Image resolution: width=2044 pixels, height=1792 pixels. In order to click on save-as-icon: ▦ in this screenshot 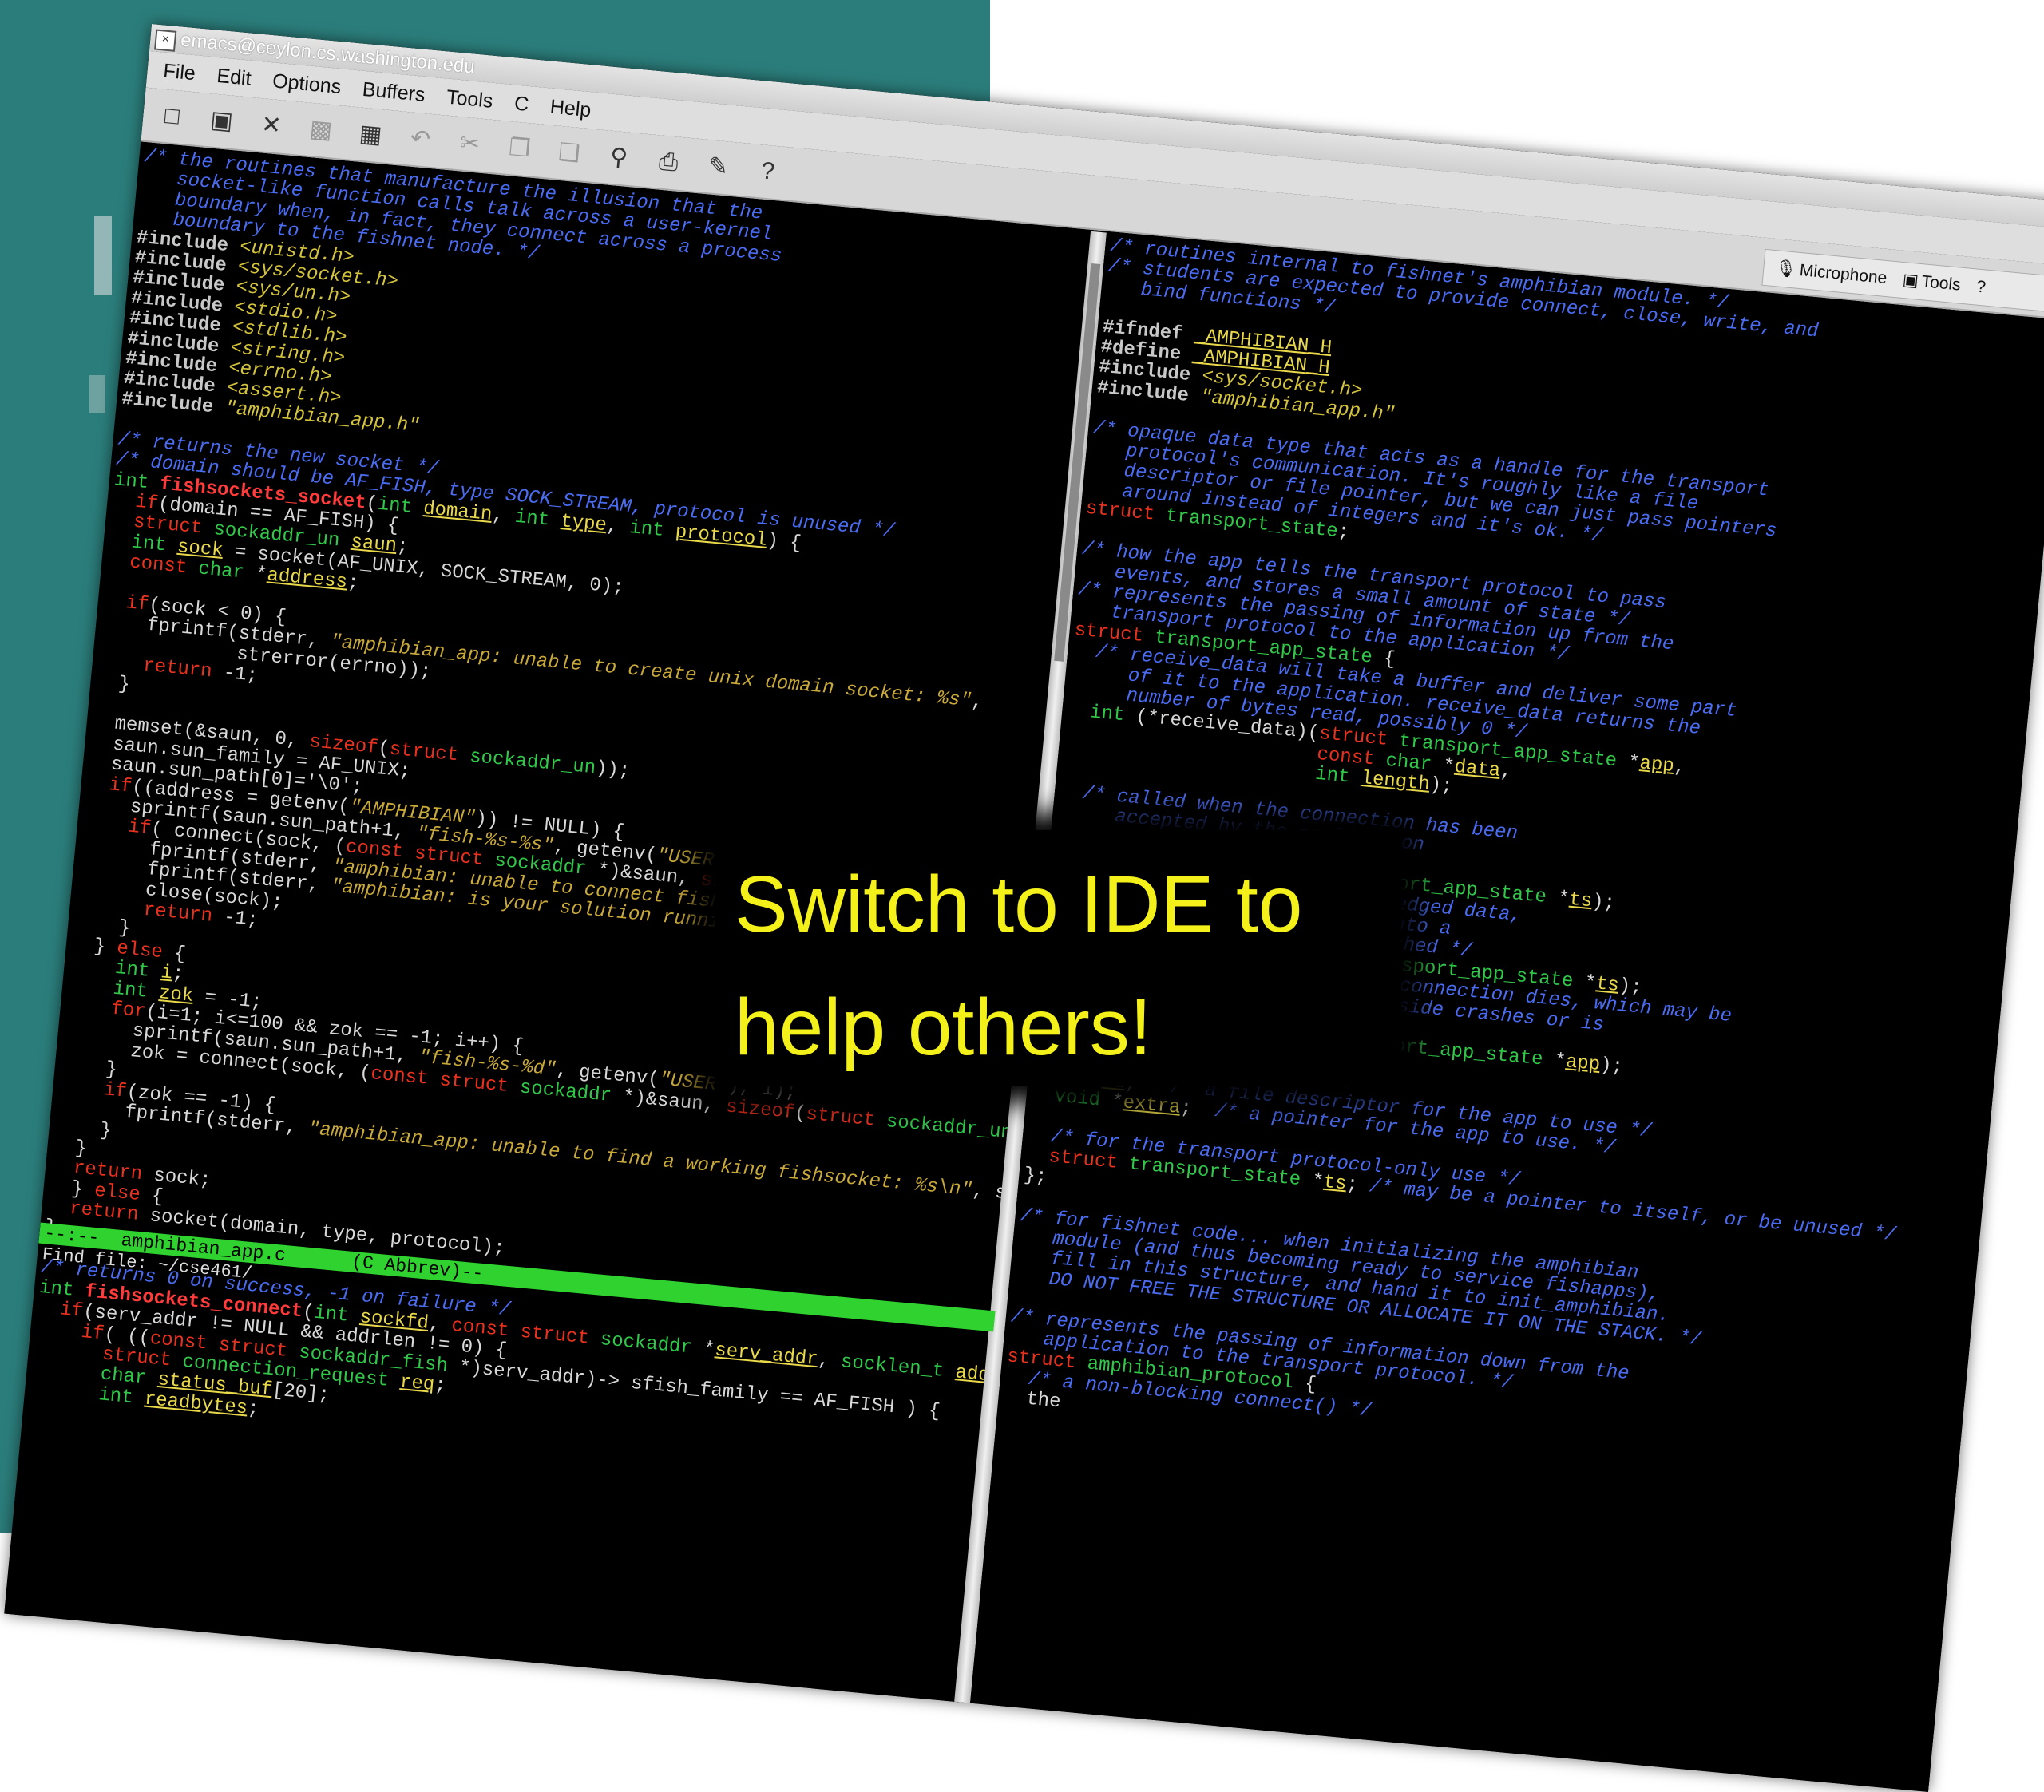, I will do `click(370, 135)`.